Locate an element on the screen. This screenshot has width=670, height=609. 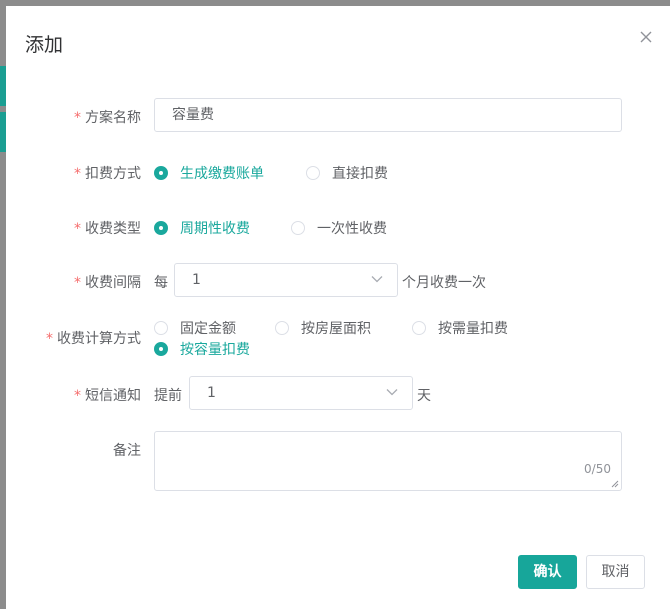
dialog-title: 添加 is located at coordinates (44, 45).